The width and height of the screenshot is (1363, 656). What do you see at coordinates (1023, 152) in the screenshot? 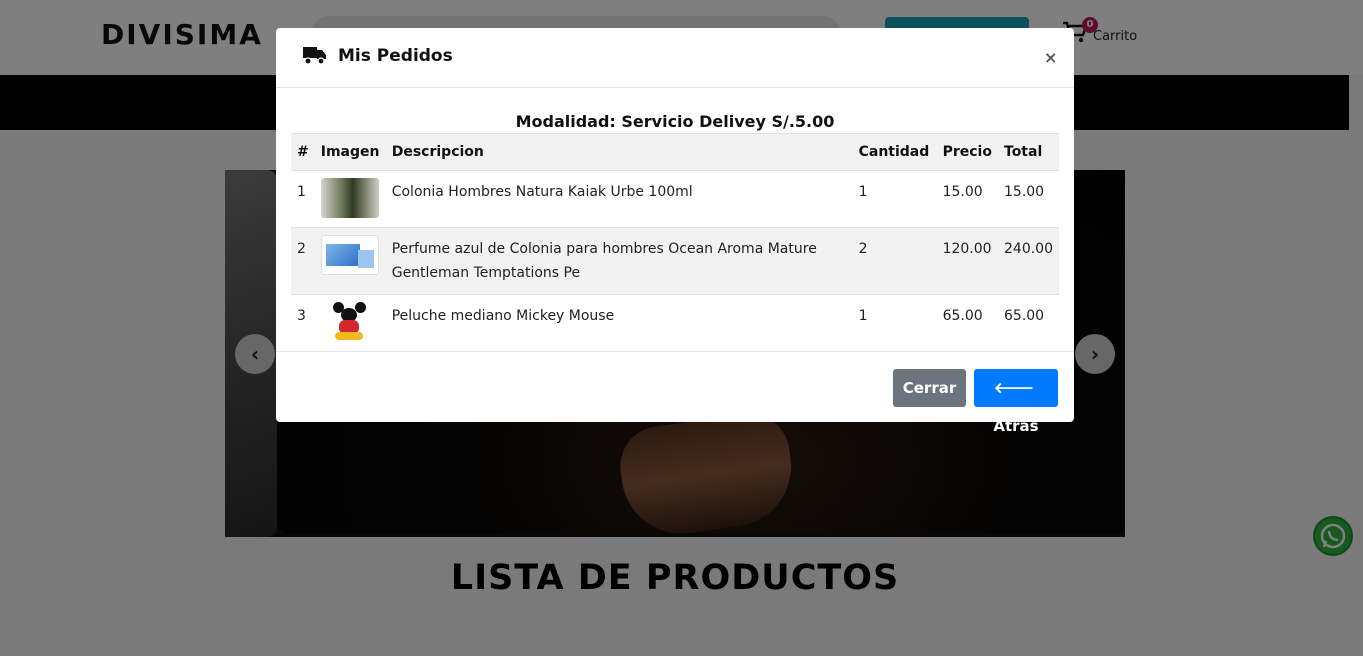
I see `column-header-total: Total` at bounding box center [1023, 152].